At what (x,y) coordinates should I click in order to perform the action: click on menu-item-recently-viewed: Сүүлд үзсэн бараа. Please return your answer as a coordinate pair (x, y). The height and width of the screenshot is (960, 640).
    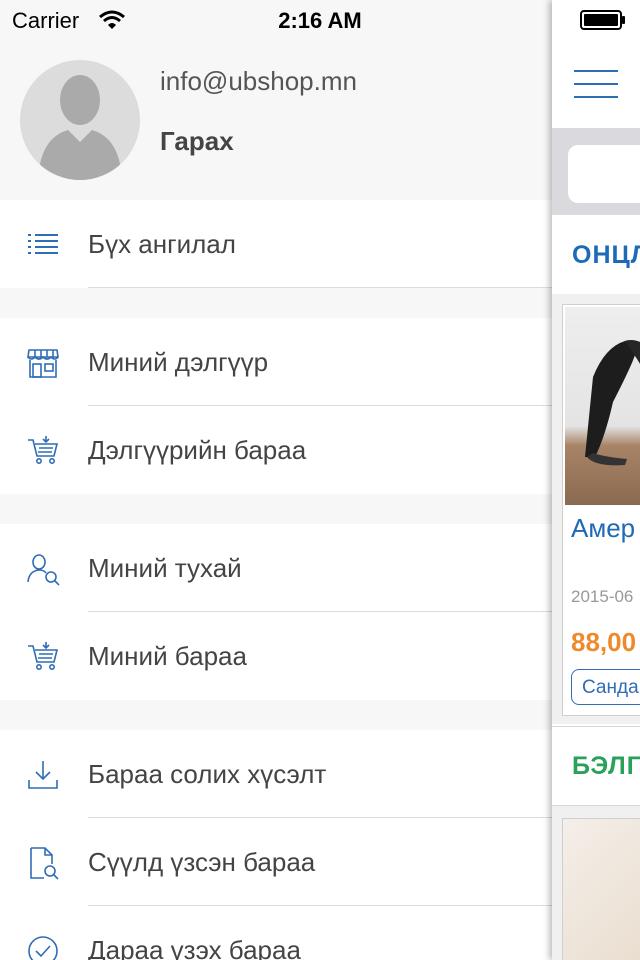
    Looking at the image, I should click on (276, 862).